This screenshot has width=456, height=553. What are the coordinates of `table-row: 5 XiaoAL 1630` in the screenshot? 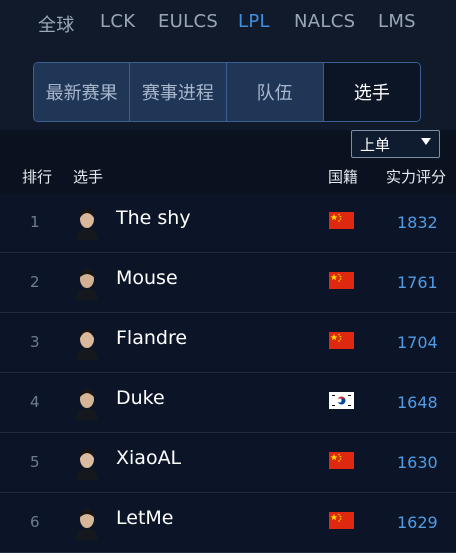 It's located at (228, 463).